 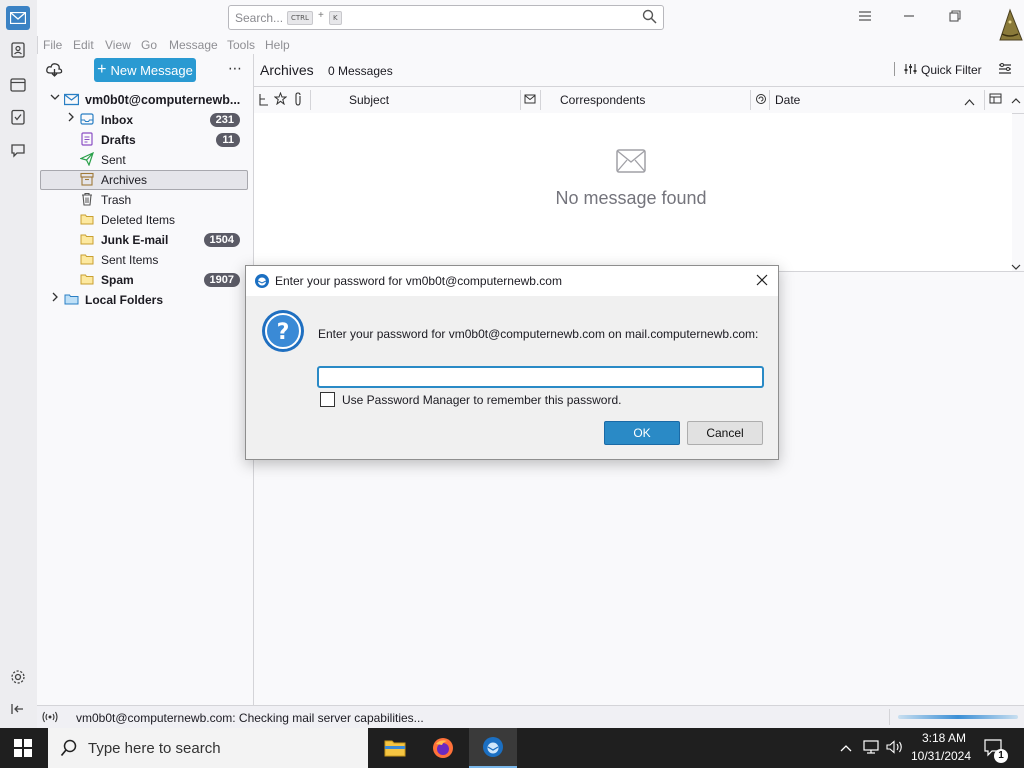 What do you see at coordinates (895, 748) in the screenshot?
I see `volume-icon` at bounding box center [895, 748].